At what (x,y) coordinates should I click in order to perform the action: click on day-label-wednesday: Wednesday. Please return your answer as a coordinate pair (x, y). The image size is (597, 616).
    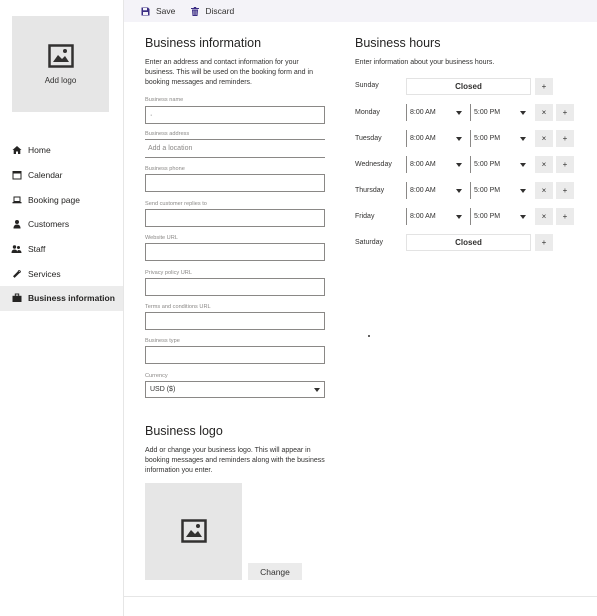
    Looking at the image, I should click on (373, 164).